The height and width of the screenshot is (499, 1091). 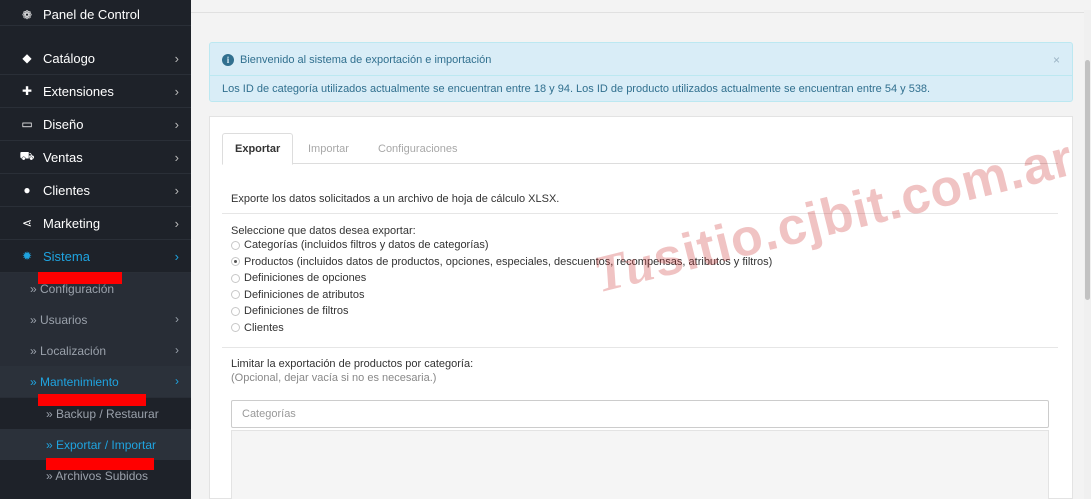 I want to click on sidebar-item-label: Clientes, so click(x=66, y=190).